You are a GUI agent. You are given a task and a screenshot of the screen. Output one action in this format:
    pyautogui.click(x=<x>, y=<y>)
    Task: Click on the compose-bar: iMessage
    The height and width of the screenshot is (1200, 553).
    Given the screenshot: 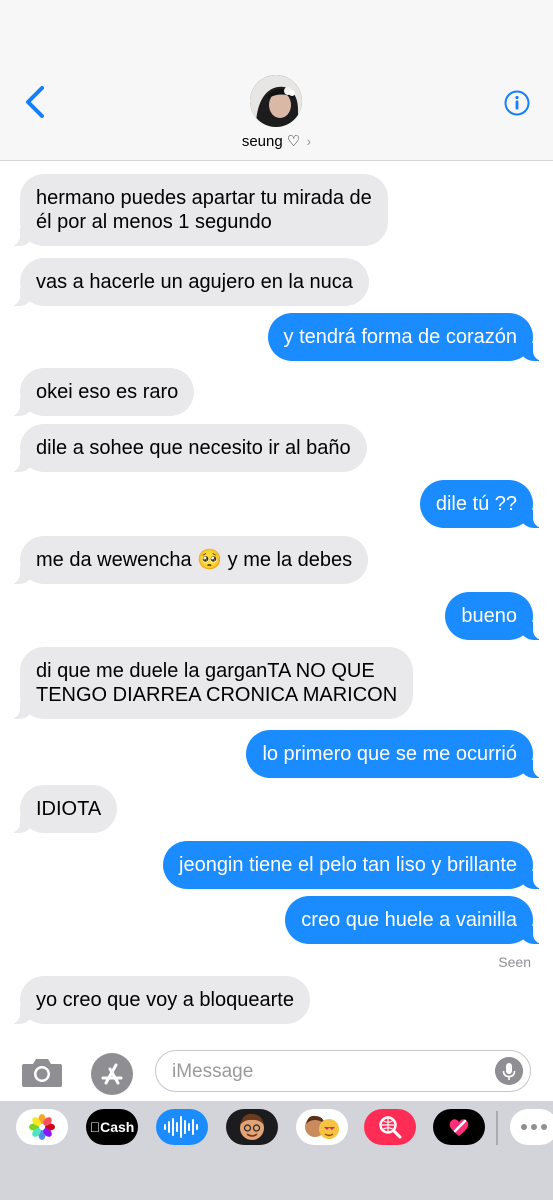 What is the action you would take?
    pyautogui.click(x=276, y=1071)
    